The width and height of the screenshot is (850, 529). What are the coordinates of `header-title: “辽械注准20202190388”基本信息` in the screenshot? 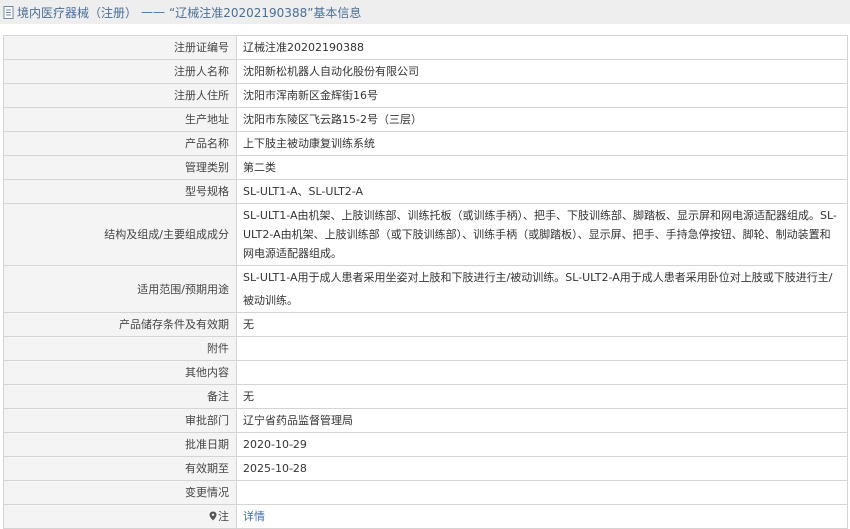 It's located at (265, 12).